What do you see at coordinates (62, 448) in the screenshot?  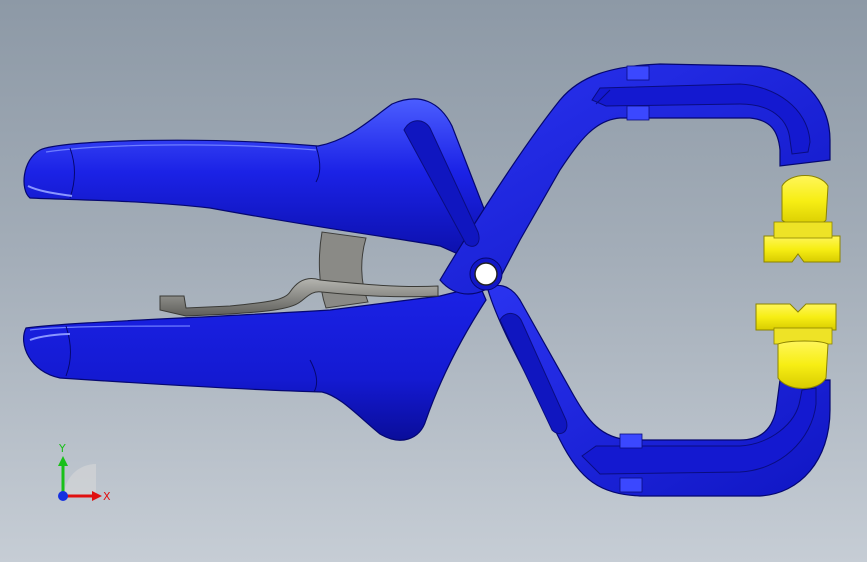 I see `y-axis-label: Y` at bounding box center [62, 448].